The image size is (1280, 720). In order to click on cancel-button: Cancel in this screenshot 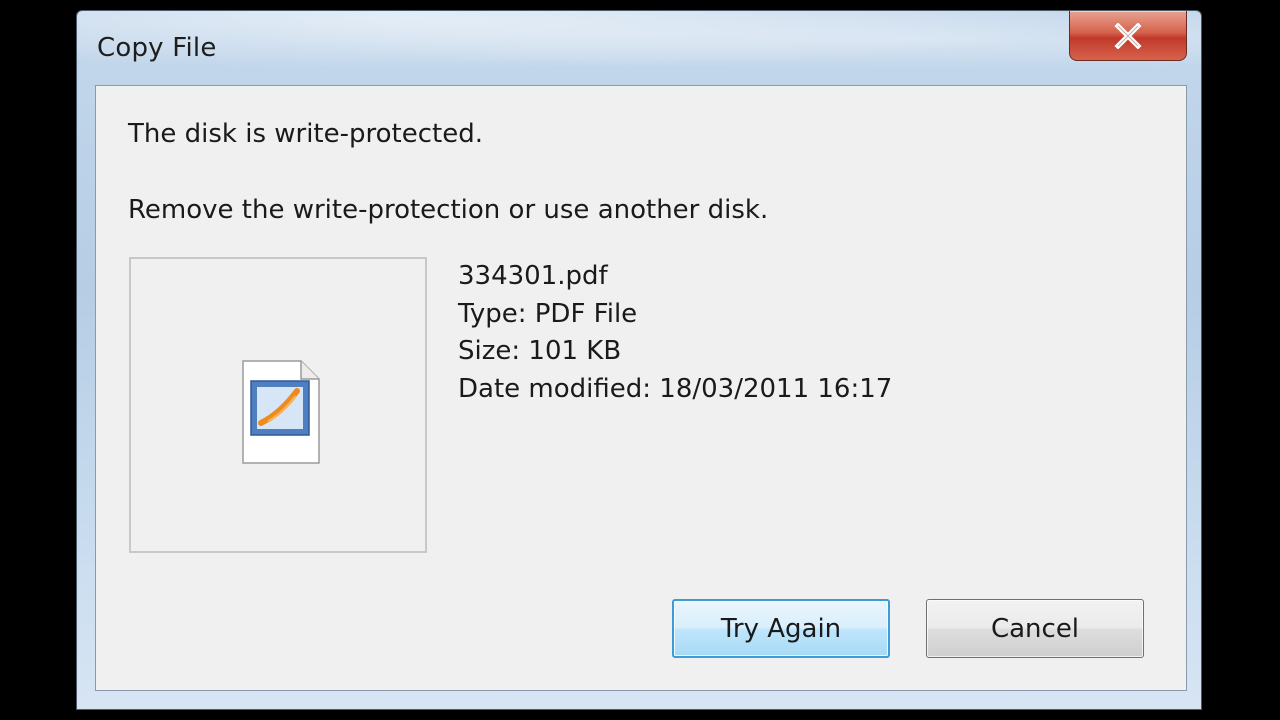, I will do `click(1035, 628)`.